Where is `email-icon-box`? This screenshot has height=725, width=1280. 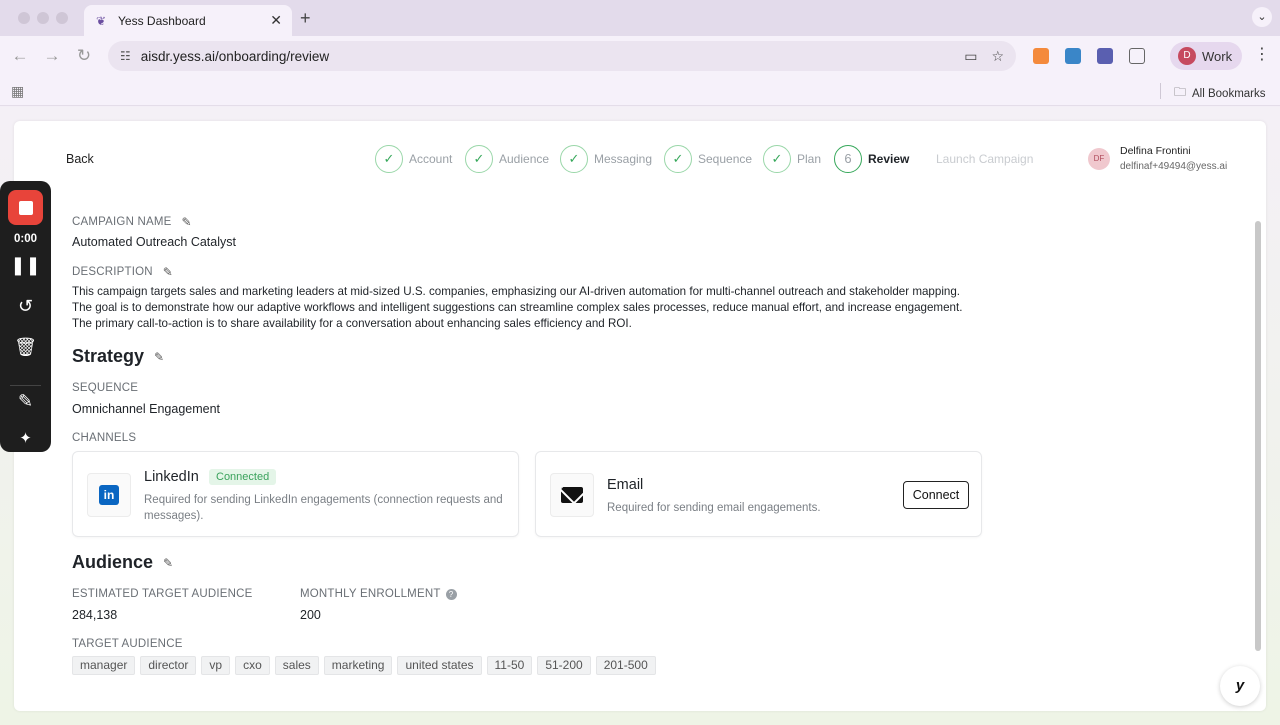
email-icon-box is located at coordinates (572, 495).